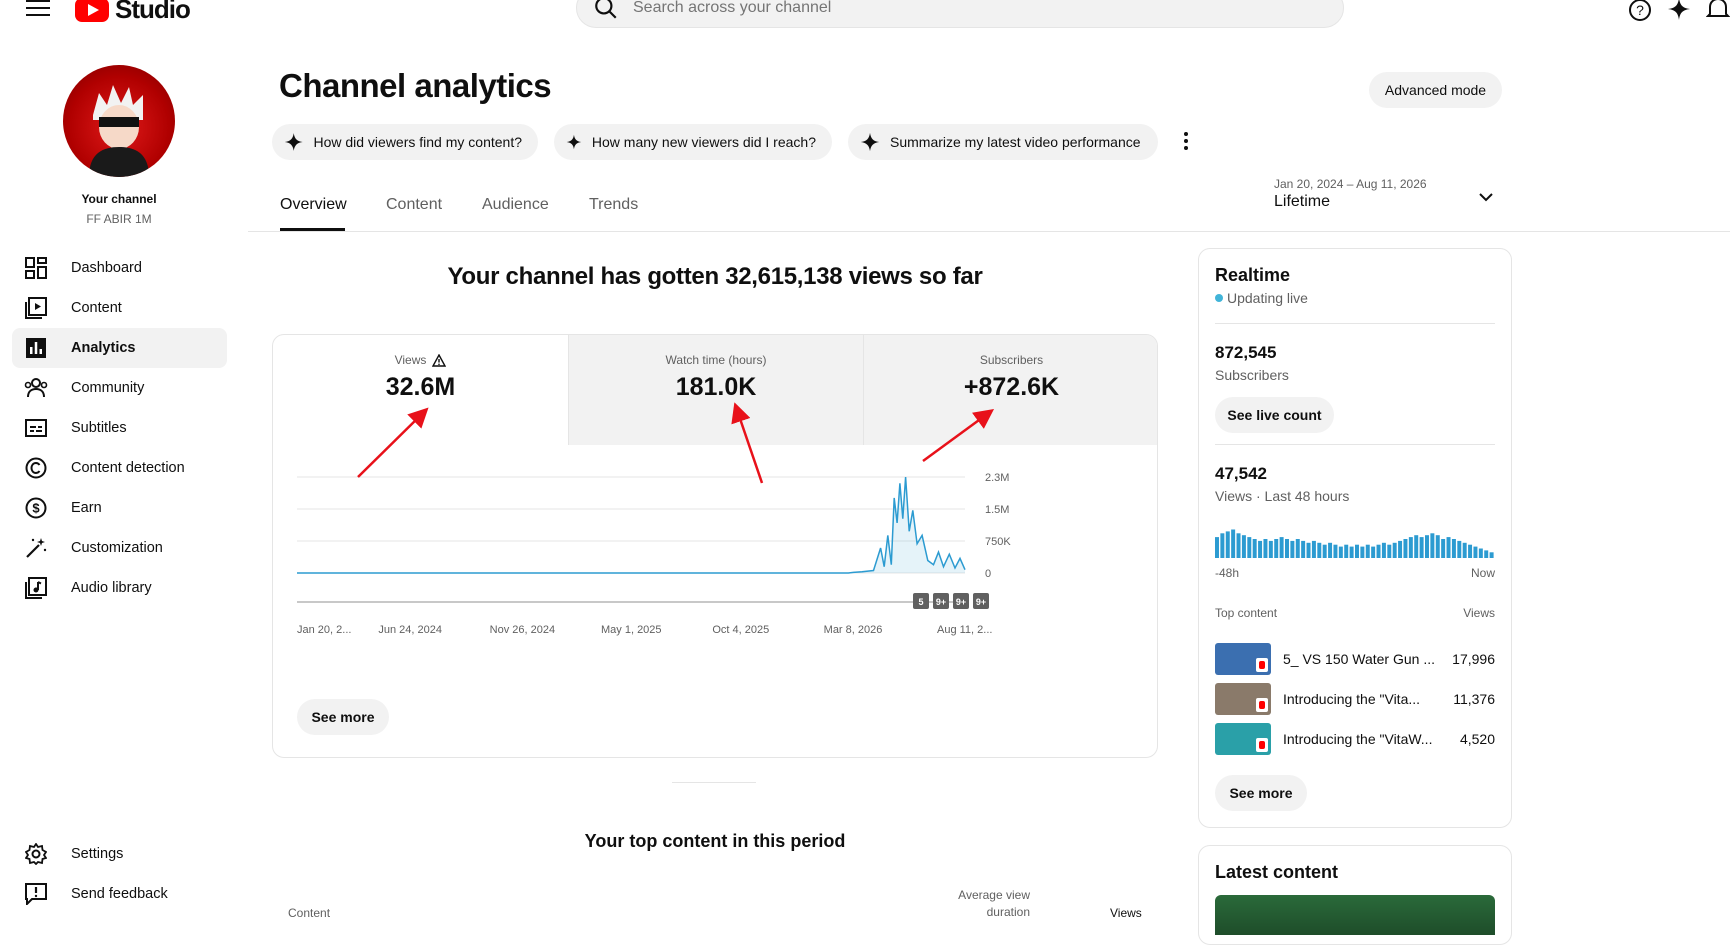  What do you see at coordinates (119, 199) in the screenshot?
I see `your-channel-label: Your channel` at bounding box center [119, 199].